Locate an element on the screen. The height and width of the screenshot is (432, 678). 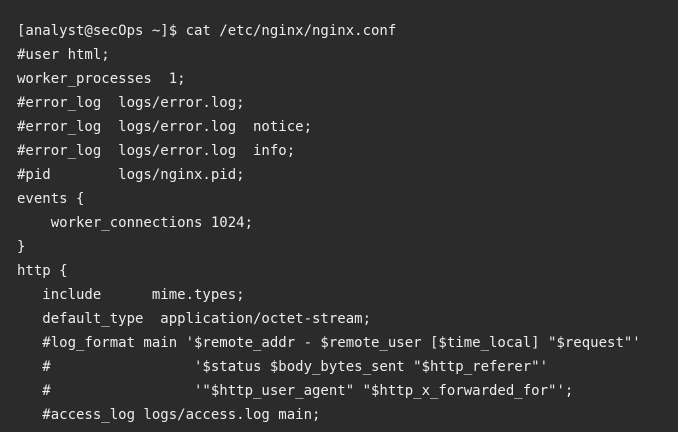
config-line: events { is located at coordinates (51, 199).